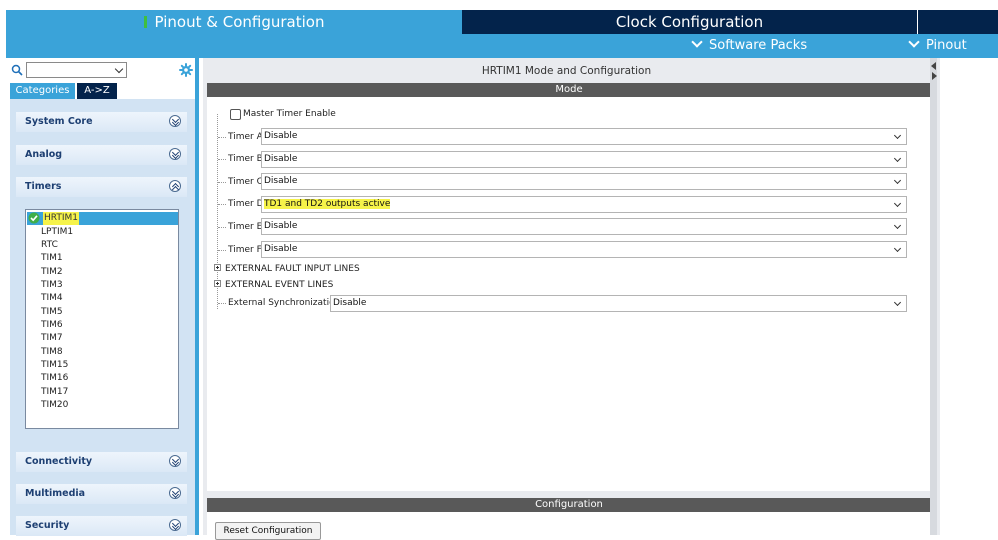 The width and height of the screenshot is (998, 540). What do you see at coordinates (54, 378) in the screenshot?
I see `list-item: TIM16` at bounding box center [54, 378].